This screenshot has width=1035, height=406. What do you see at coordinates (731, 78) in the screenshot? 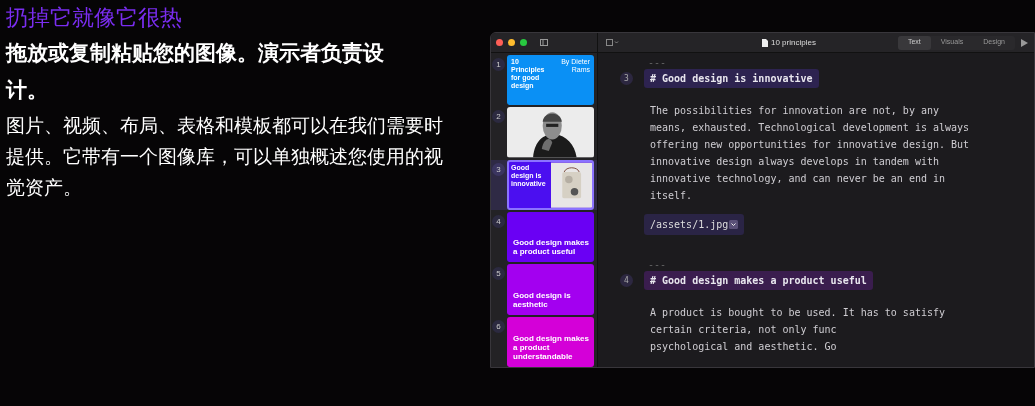
I see `slide-heading: # Good design is innovative` at bounding box center [731, 78].